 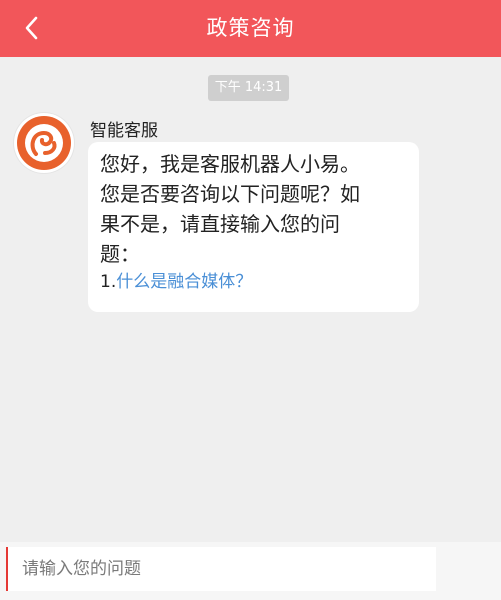 What do you see at coordinates (230, 164) in the screenshot?
I see `message-line: 您好，我是客服机器人小易。` at bounding box center [230, 164].